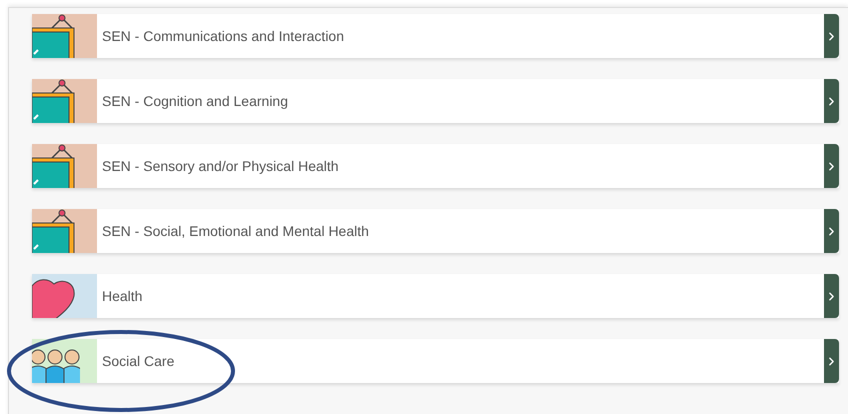  I want to click on category-label: Social Care, so click(138, 361).